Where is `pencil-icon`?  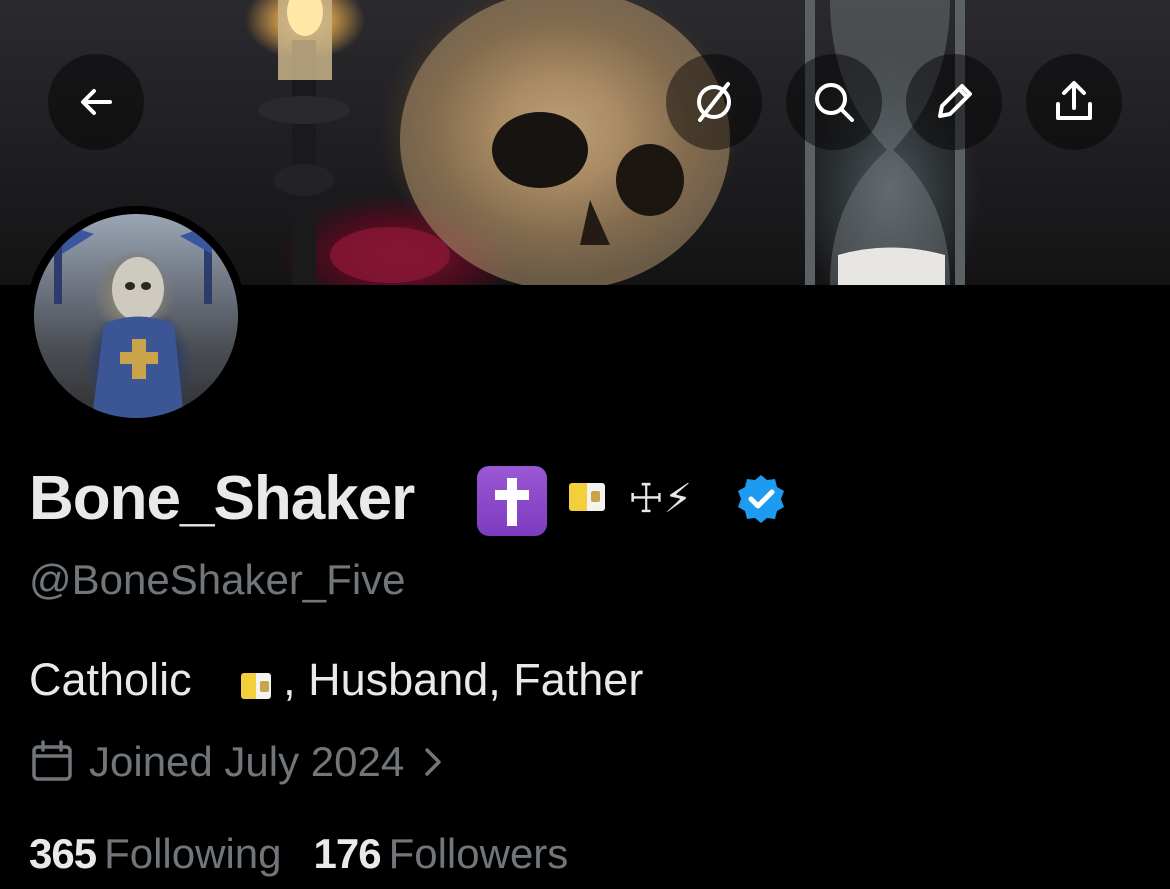
pencil-icon is located at coordinates (955, 101).